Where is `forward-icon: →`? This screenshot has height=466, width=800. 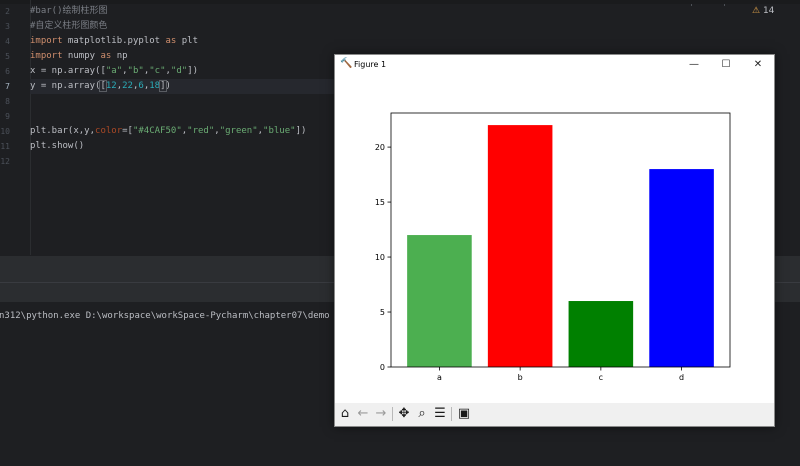 forward-icon: → is located at coordinates (381, 414).